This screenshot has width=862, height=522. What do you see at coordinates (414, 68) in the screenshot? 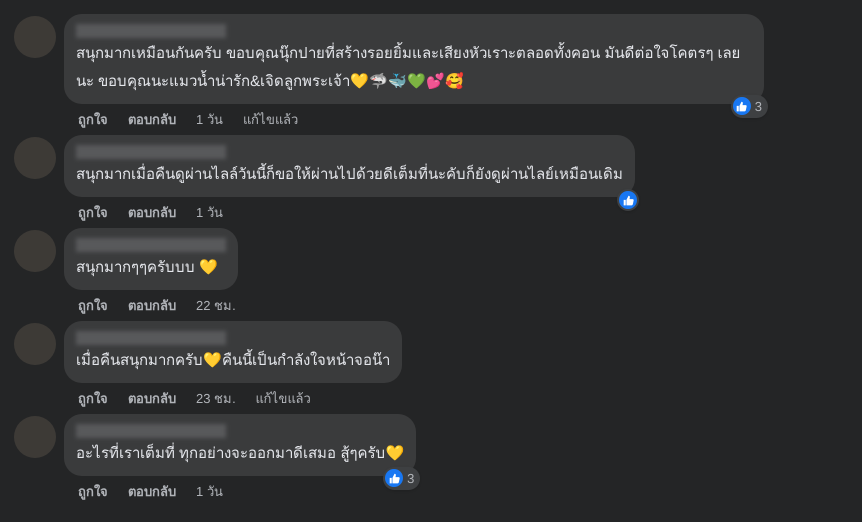
I see `comment-text: สนุกมากเหมือนกันครับ ขอบคุณนุ๊กปายที่สร้างรอยยิ้มและเสียงหัวเราะตลอดทั้งคอน มันดีต่อใจโคตรๆ เลยนะ ขอบคุณนะแมวน้ำน่ารัก&เจิดลูกพระเจ้า💛🦈🐳💚💕🥰` at bounding box center [414, 68].